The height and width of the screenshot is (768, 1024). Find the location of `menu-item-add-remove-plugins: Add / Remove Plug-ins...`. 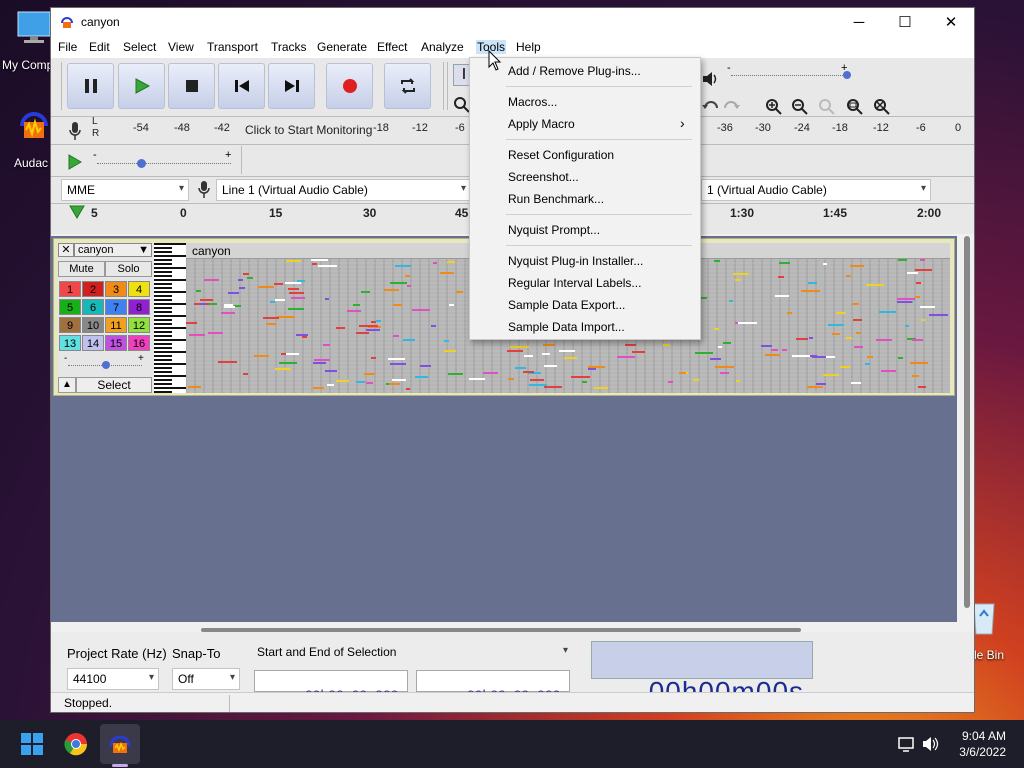

menu-item-add-remove-plugins: Add / Remove Plug-ins... is located at coordinates (574, 71).